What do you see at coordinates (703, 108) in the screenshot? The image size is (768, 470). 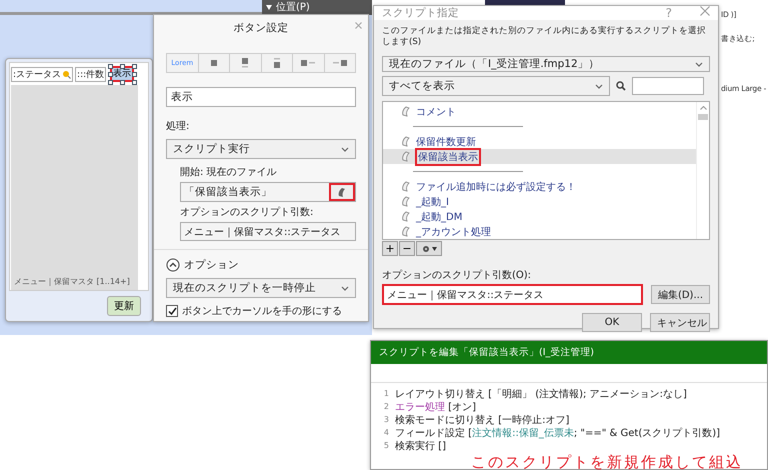 I see `scroll-up-icon` at bounding box center [703, 108].